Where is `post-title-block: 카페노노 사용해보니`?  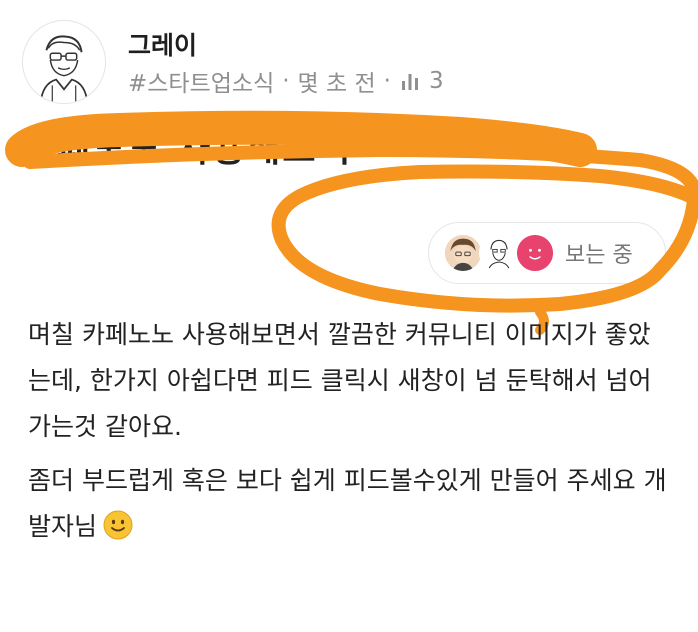
post-title-block: 카페노노 사용해보니 is located at coordinates (342, 150).